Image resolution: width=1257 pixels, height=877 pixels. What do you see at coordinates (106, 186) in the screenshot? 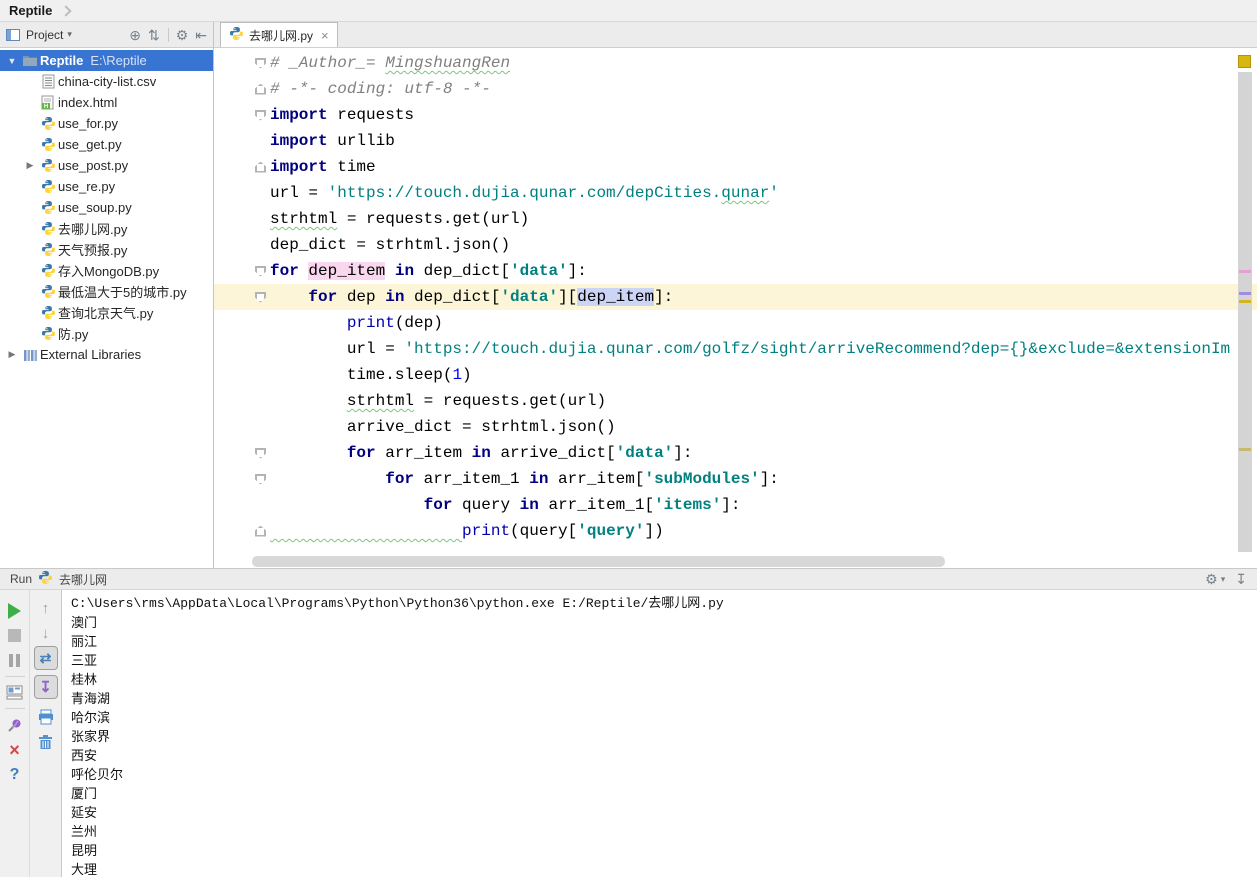
I see `tree-item: use_re.py` at bounding box center [106, 186].